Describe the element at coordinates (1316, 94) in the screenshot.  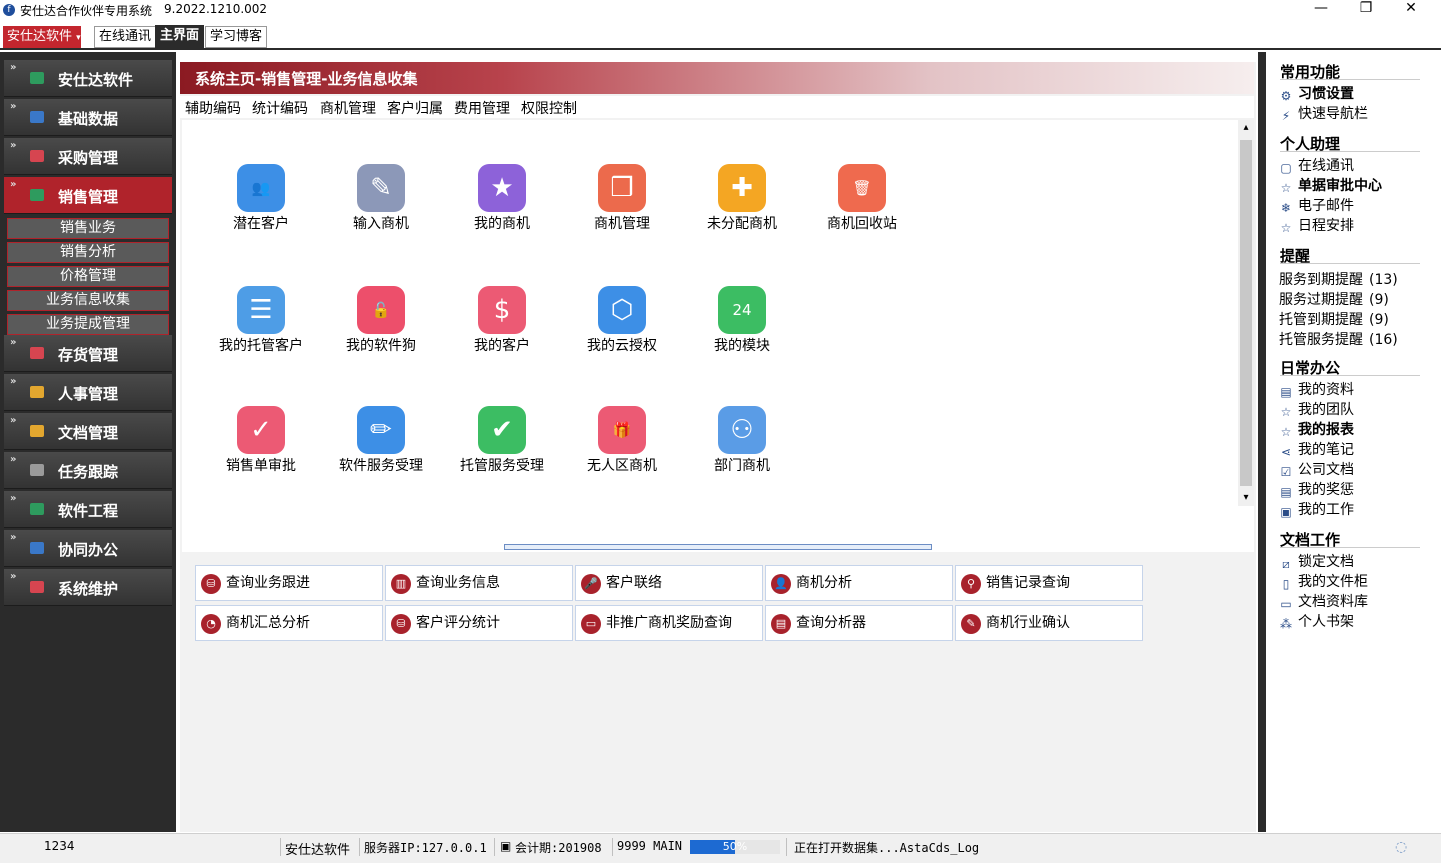
I see `panel-link: ⚙ 习惯设置` at that location.